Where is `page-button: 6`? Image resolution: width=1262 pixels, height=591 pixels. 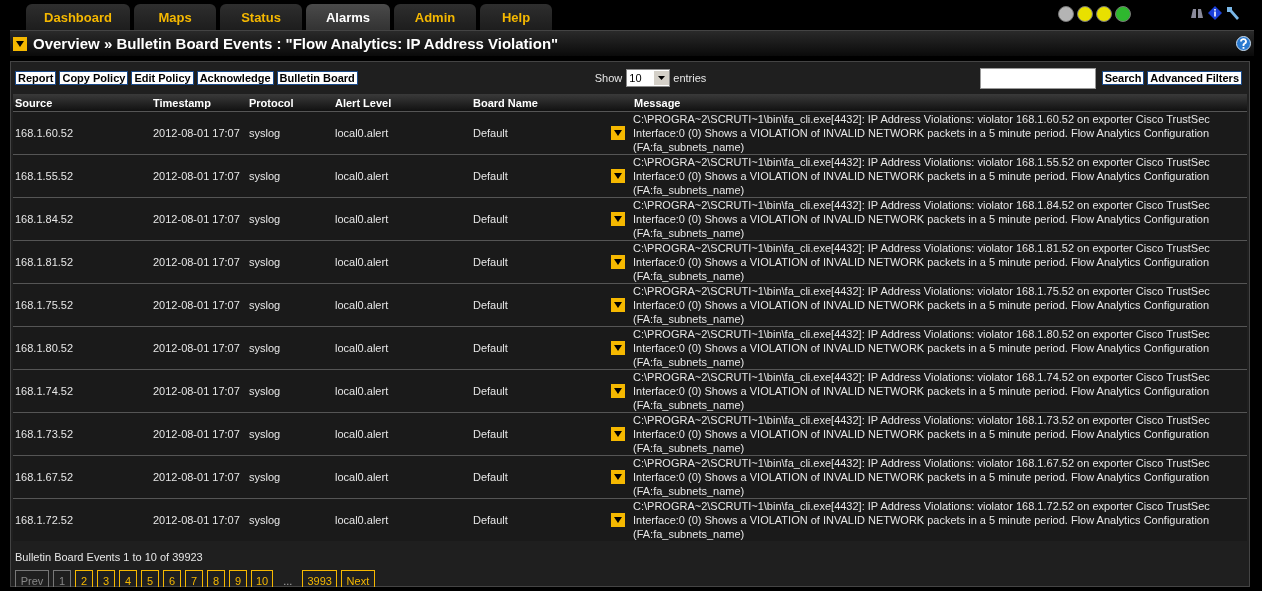
page-button: 6 is located at coordinates (172, 578).